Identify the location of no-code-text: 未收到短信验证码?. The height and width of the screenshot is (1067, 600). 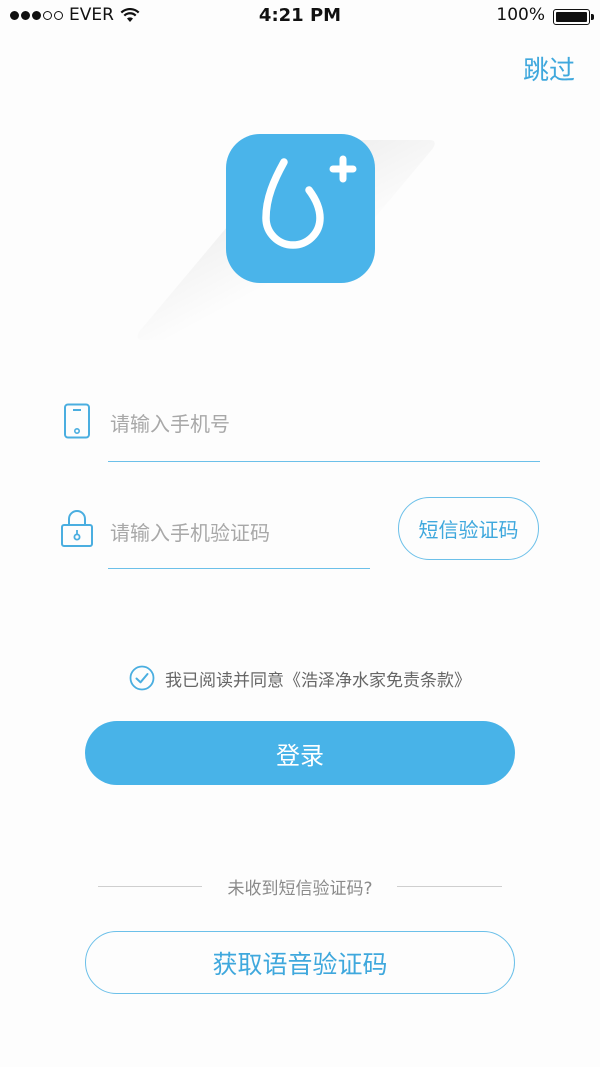
(300, 889).